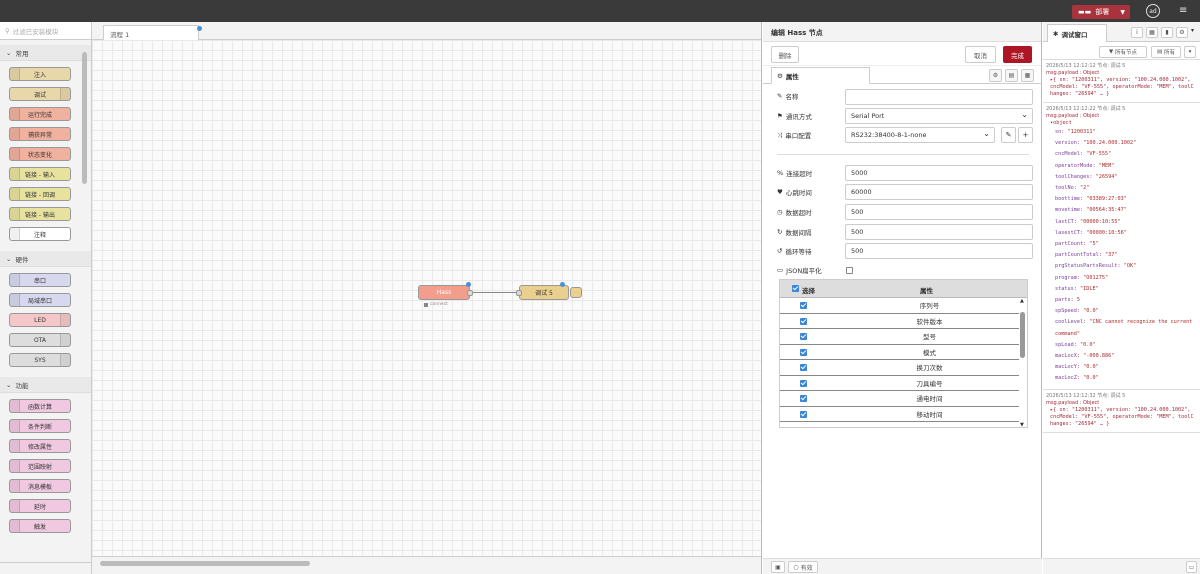  Describe the element at coordinates (1123, 123) in the screenshot. I see `message-expand-toggle: ▾object` at that location.